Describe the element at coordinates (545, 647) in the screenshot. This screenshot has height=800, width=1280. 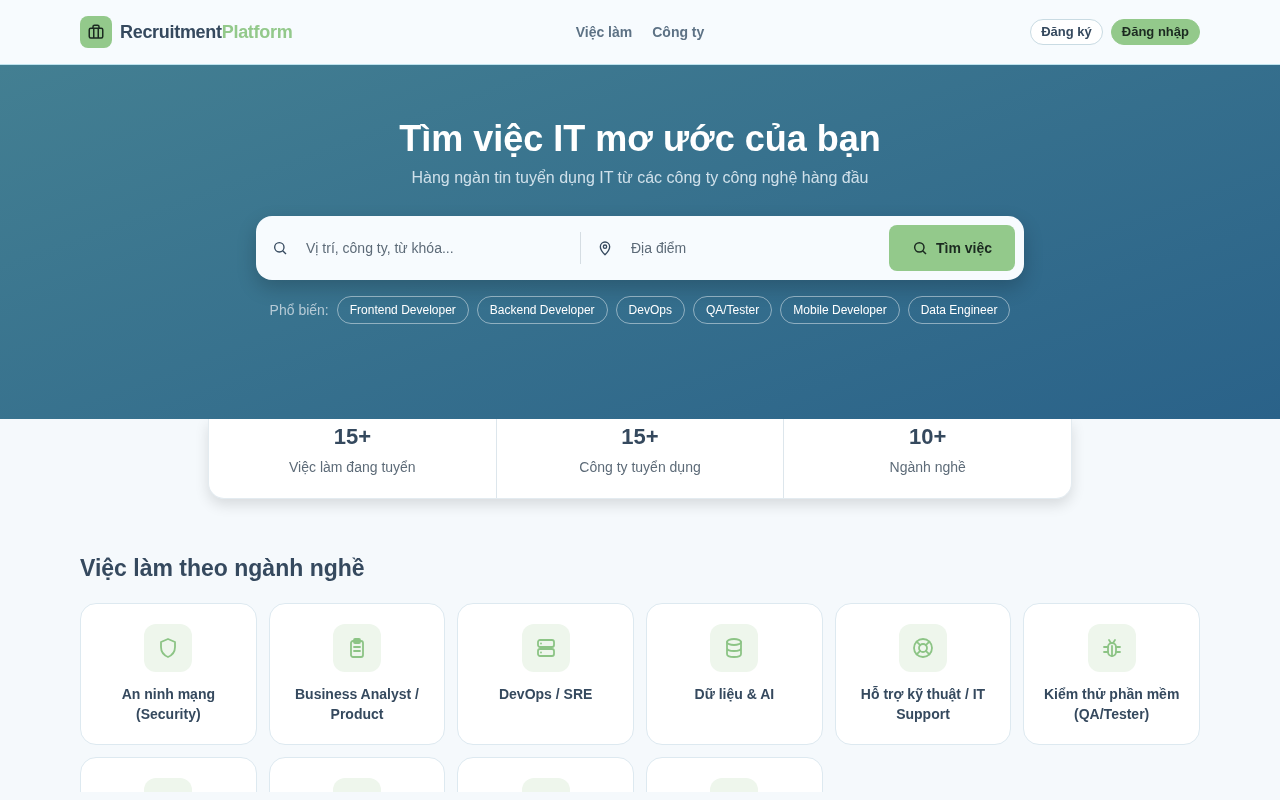
I see `server-icon` at that location.